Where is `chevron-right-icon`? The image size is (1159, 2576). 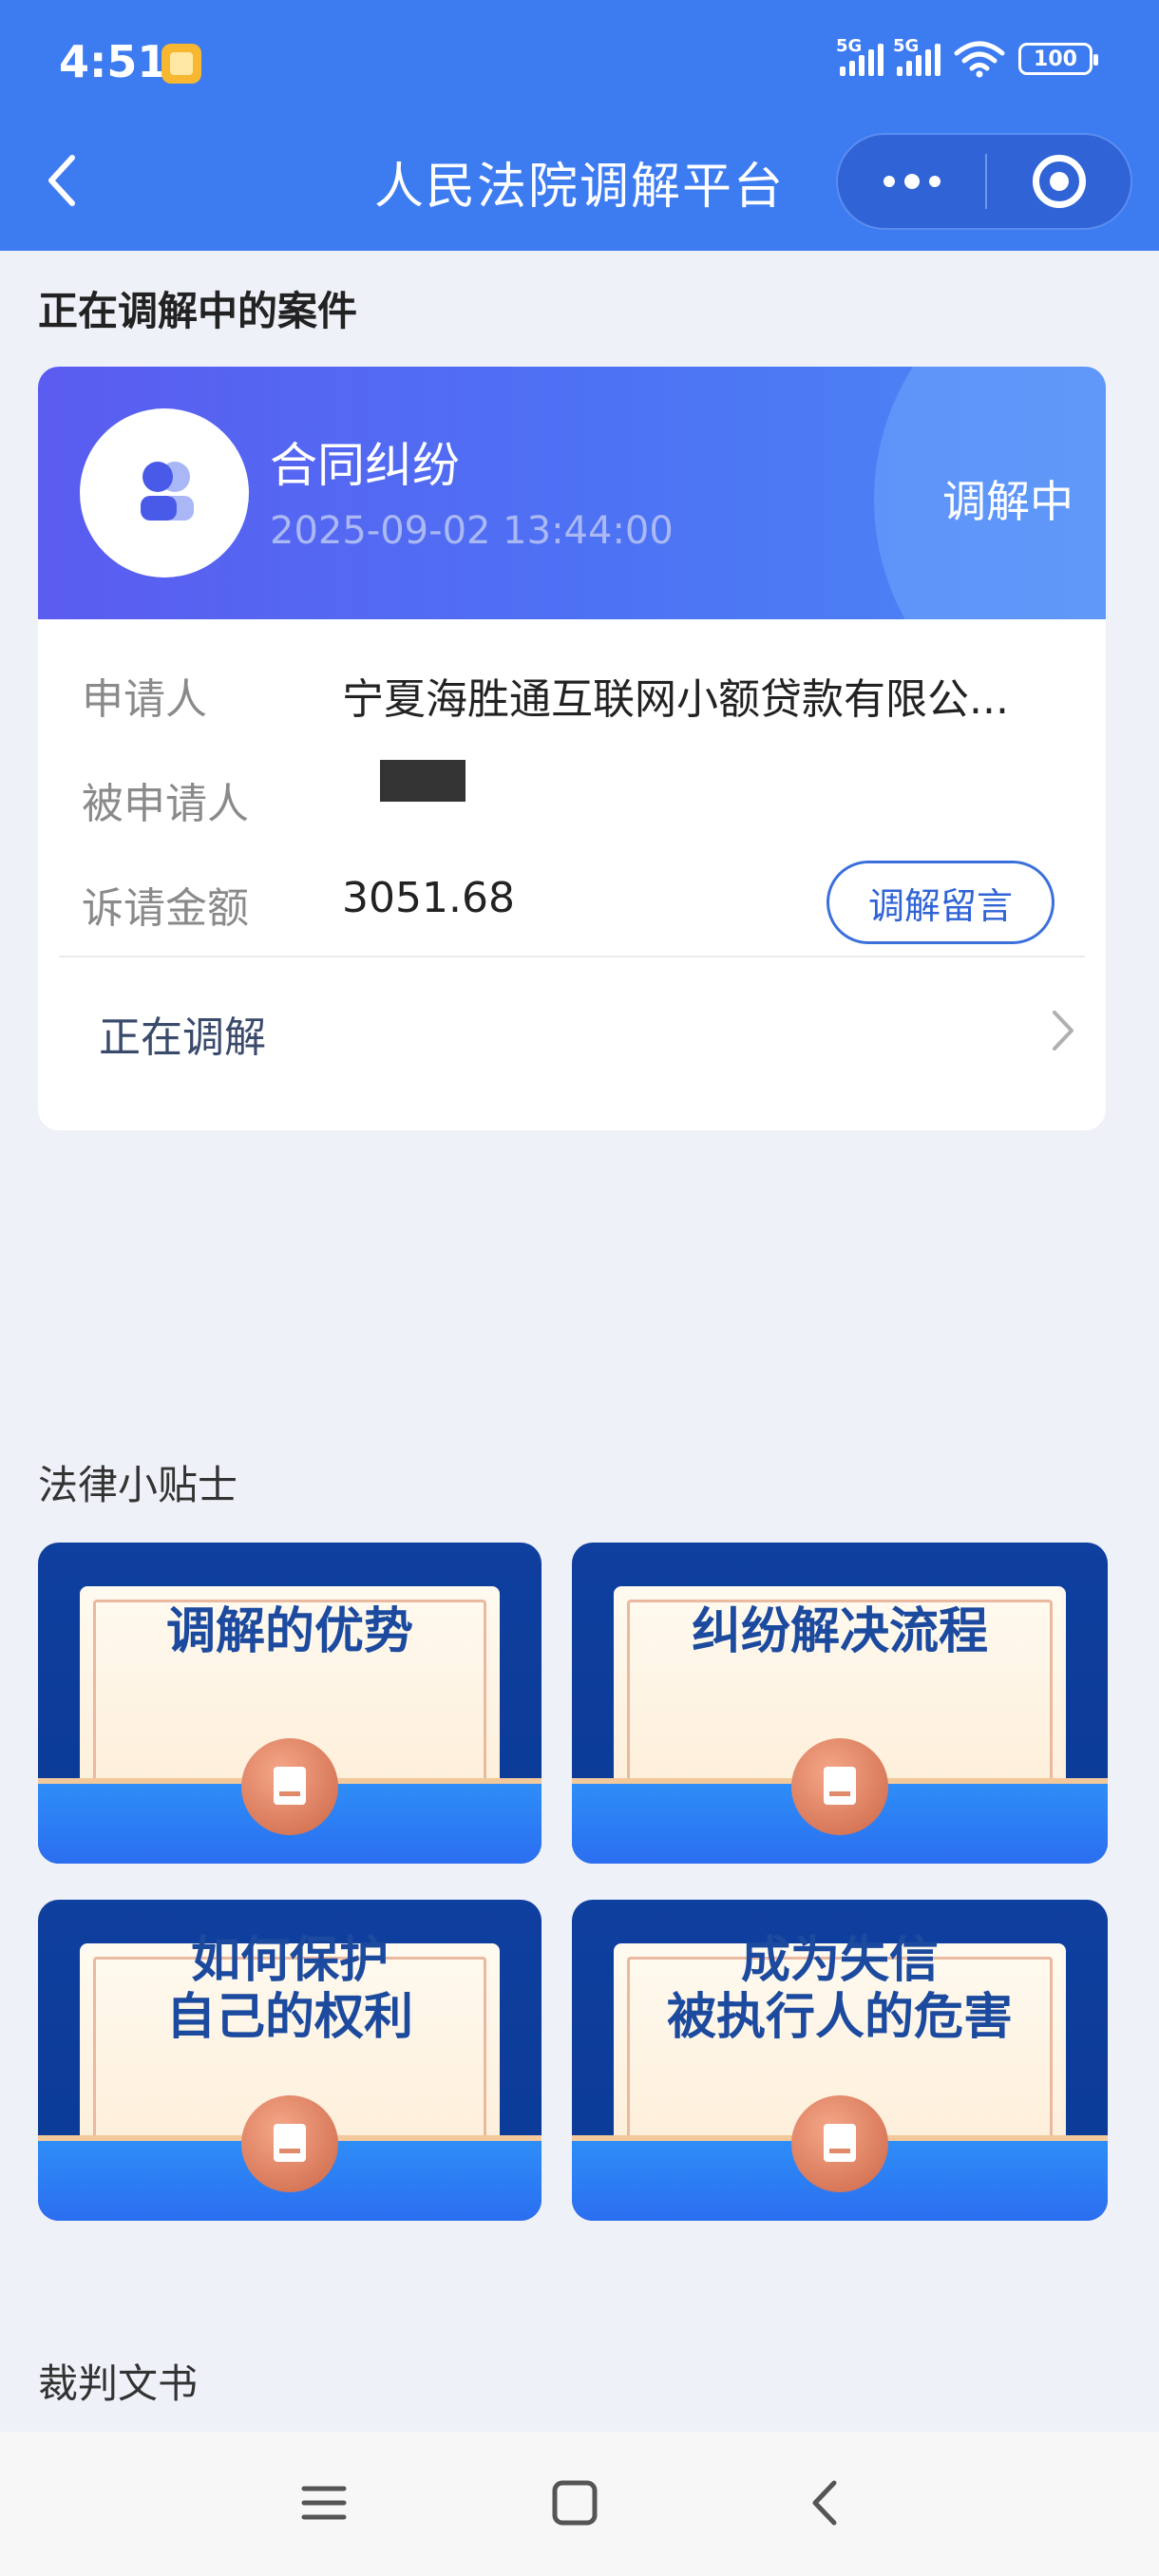 chevron-right-icon is located at coordinates (1063, 1031).